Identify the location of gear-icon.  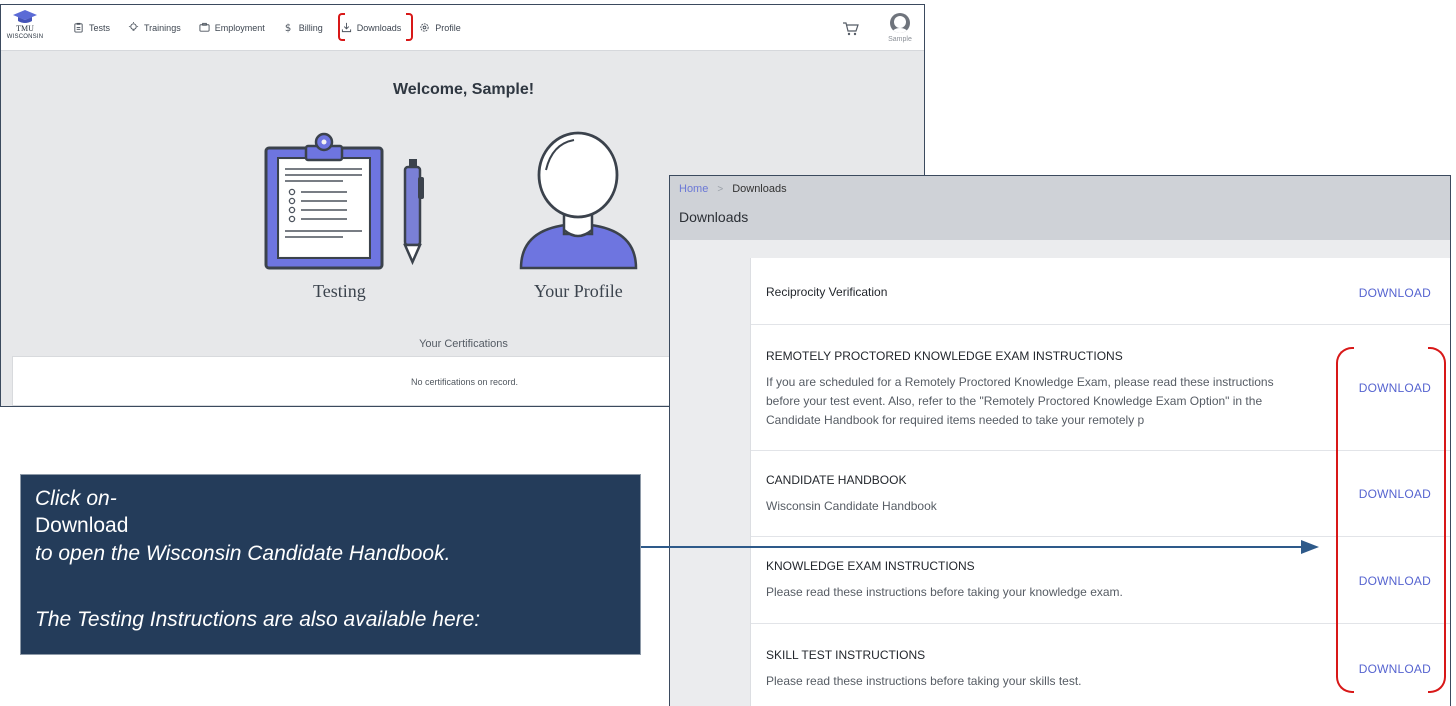
(424, 27).